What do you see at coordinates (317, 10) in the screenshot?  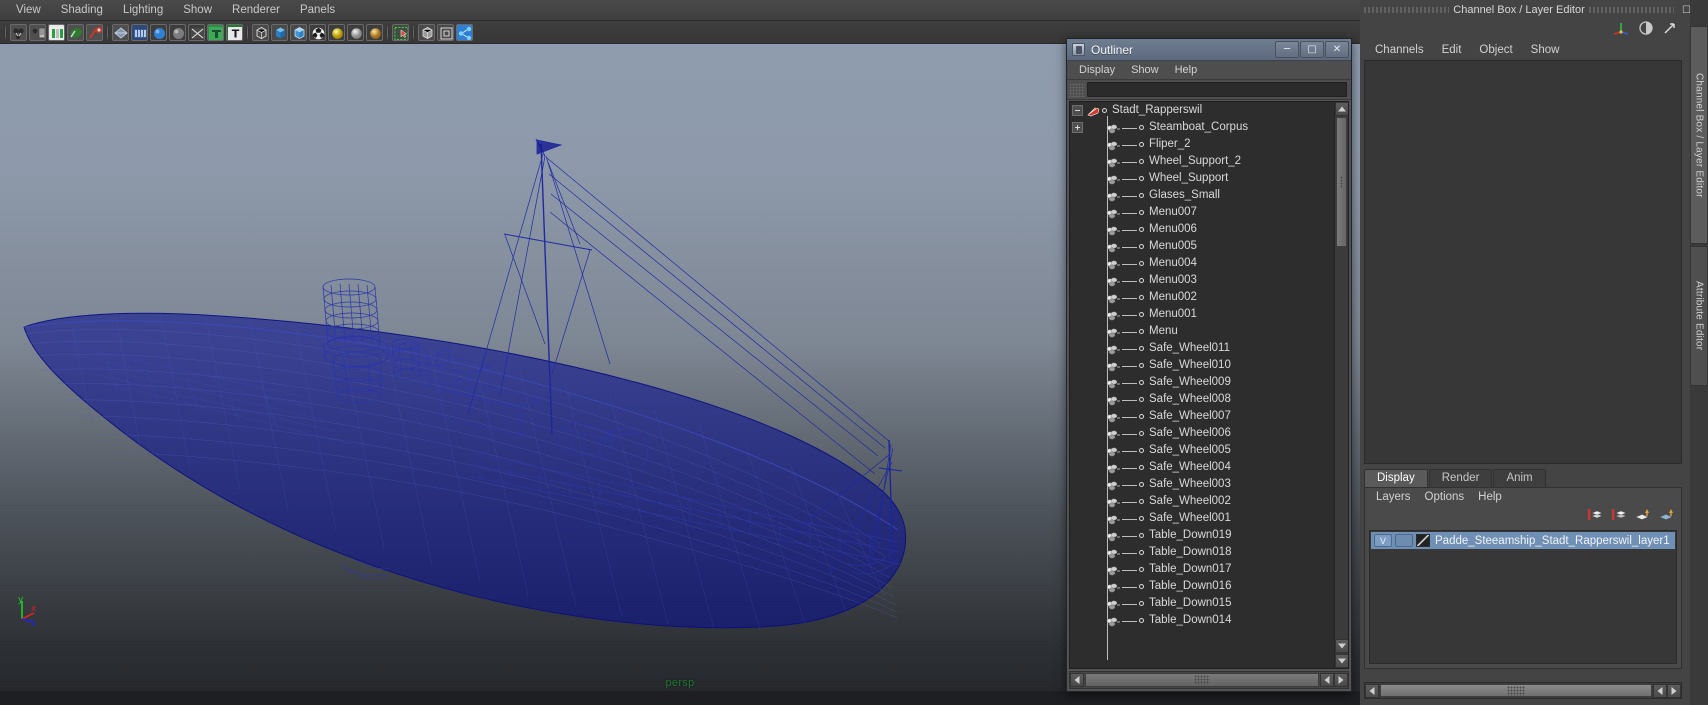 I see `menu-panels: Panels` at bounding box center [317, 10].